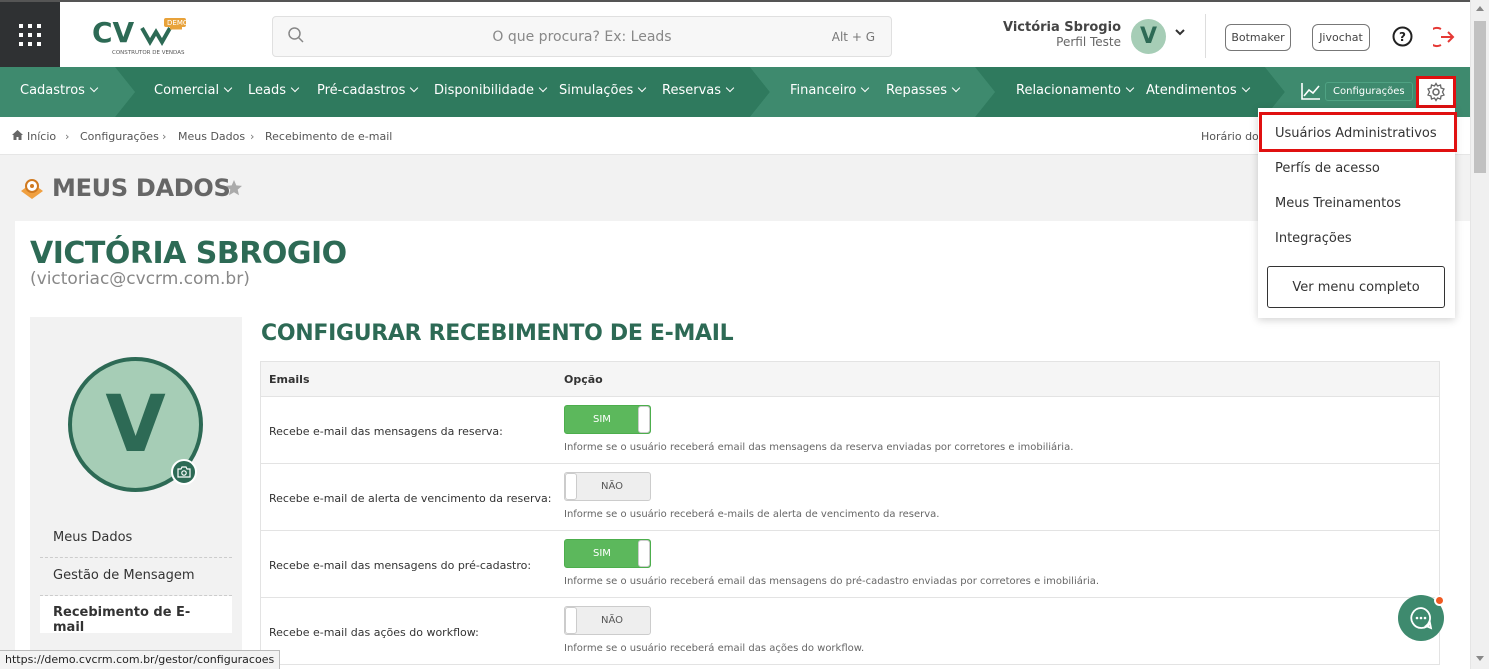 Image resolution: width=1489 pixels, height=669 pixels. I want to click on menu-item-meus-treinamentos: Meus Treinamentos, so click(1338, 203).